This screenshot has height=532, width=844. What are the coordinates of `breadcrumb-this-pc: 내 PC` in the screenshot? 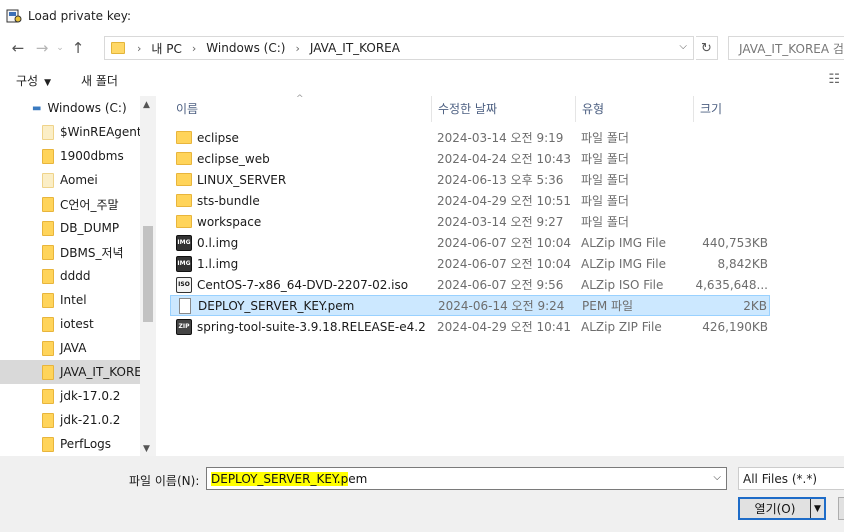 It's located at (166, 48).